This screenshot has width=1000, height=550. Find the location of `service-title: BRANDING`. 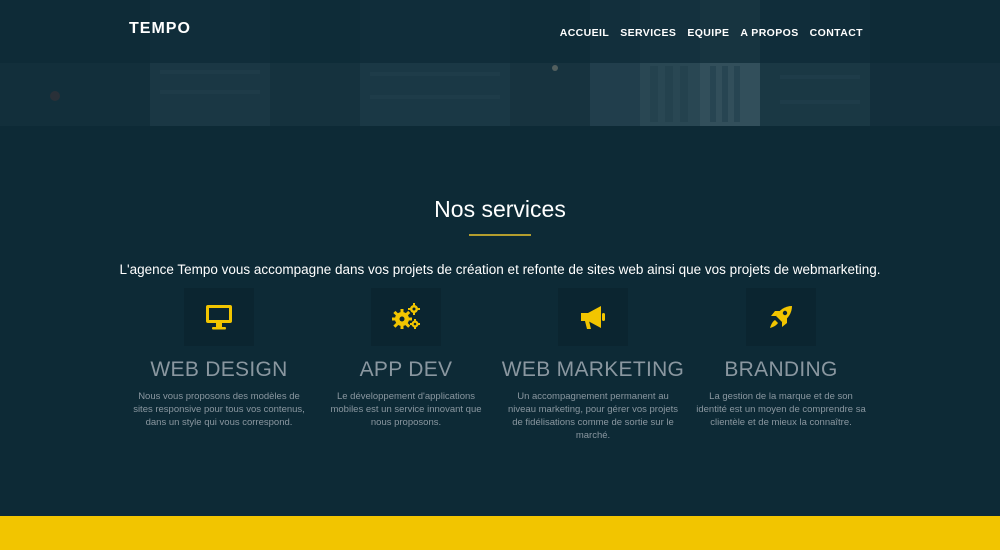

service-title: BRANDING is located at coordinates (781, 369).